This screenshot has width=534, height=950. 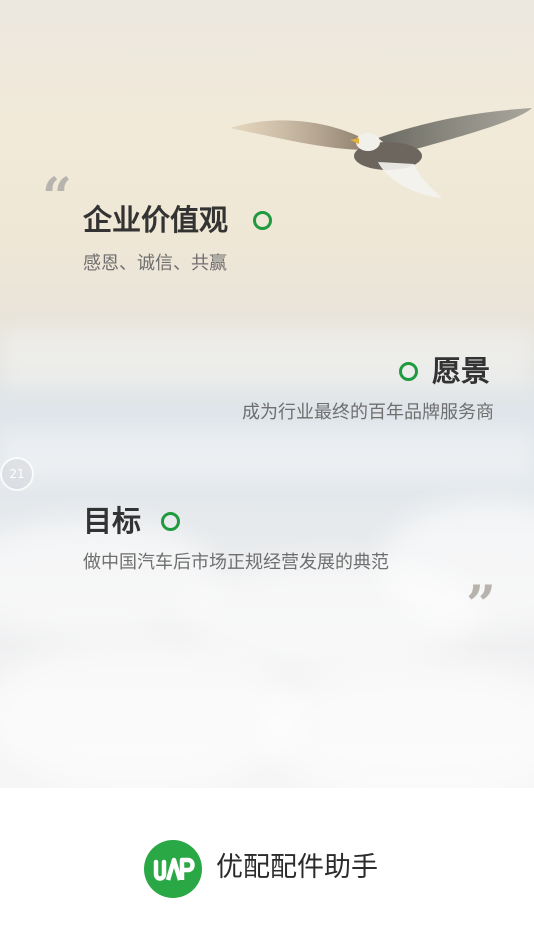 I want to click on goal-description: 做中国汽车后市场正规经营发展的典范, so click(x=236, y=562).